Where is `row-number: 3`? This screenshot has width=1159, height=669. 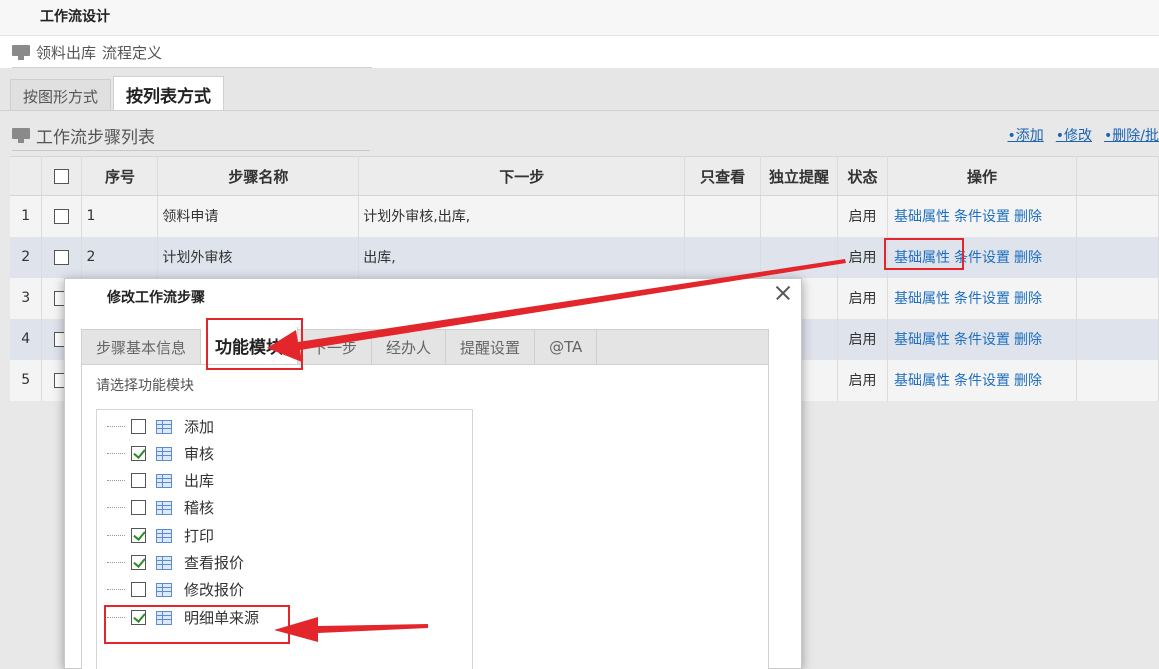 row-number: 3 is located at coordinates (26, 298).